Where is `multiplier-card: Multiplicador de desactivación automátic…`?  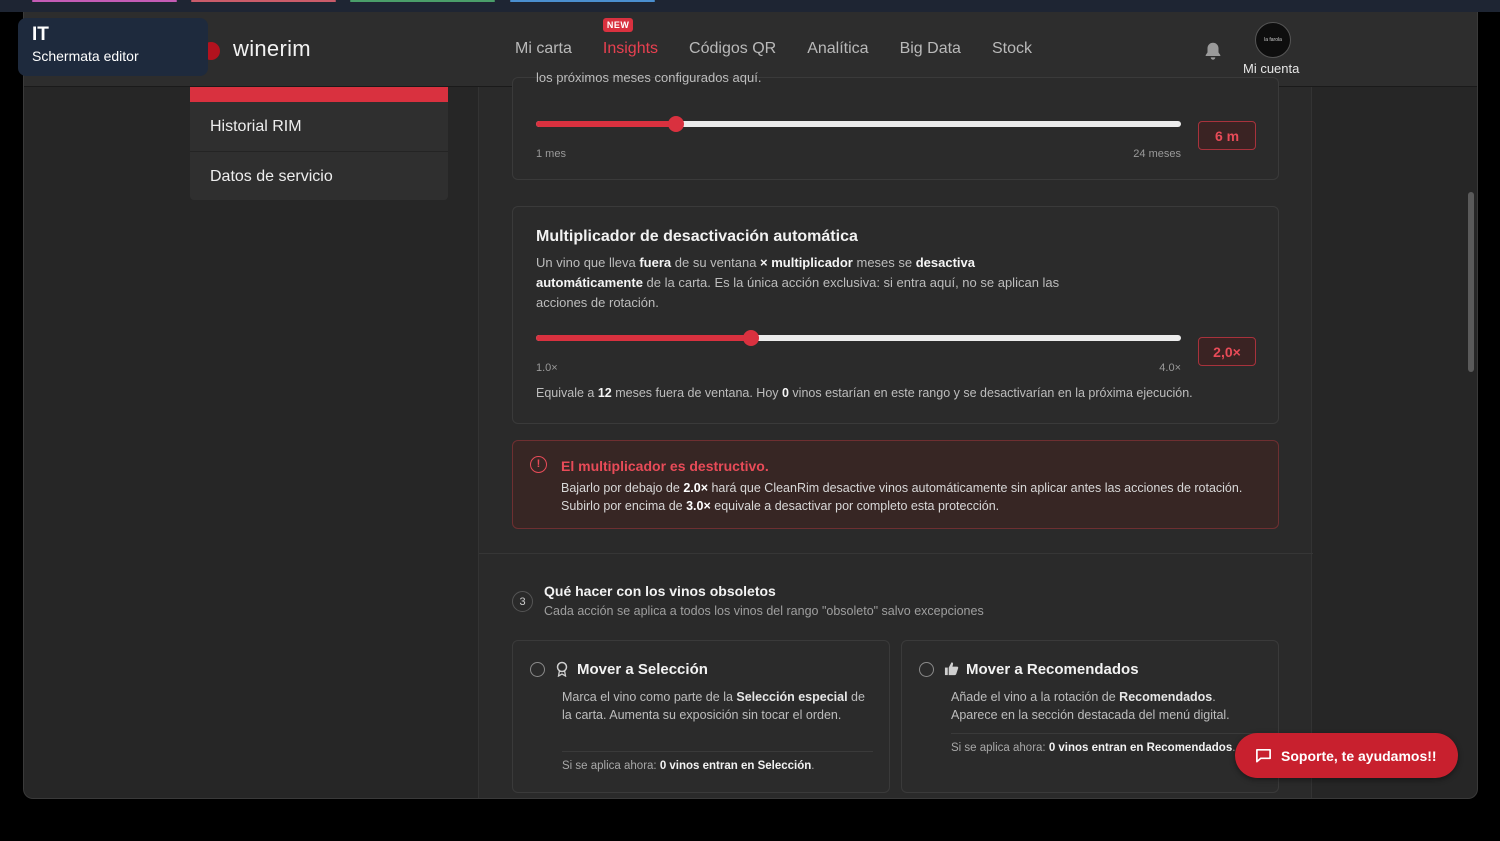 multiplier-card: Multiplicador de desactivación automátic… is located at coordinates (895, 315).